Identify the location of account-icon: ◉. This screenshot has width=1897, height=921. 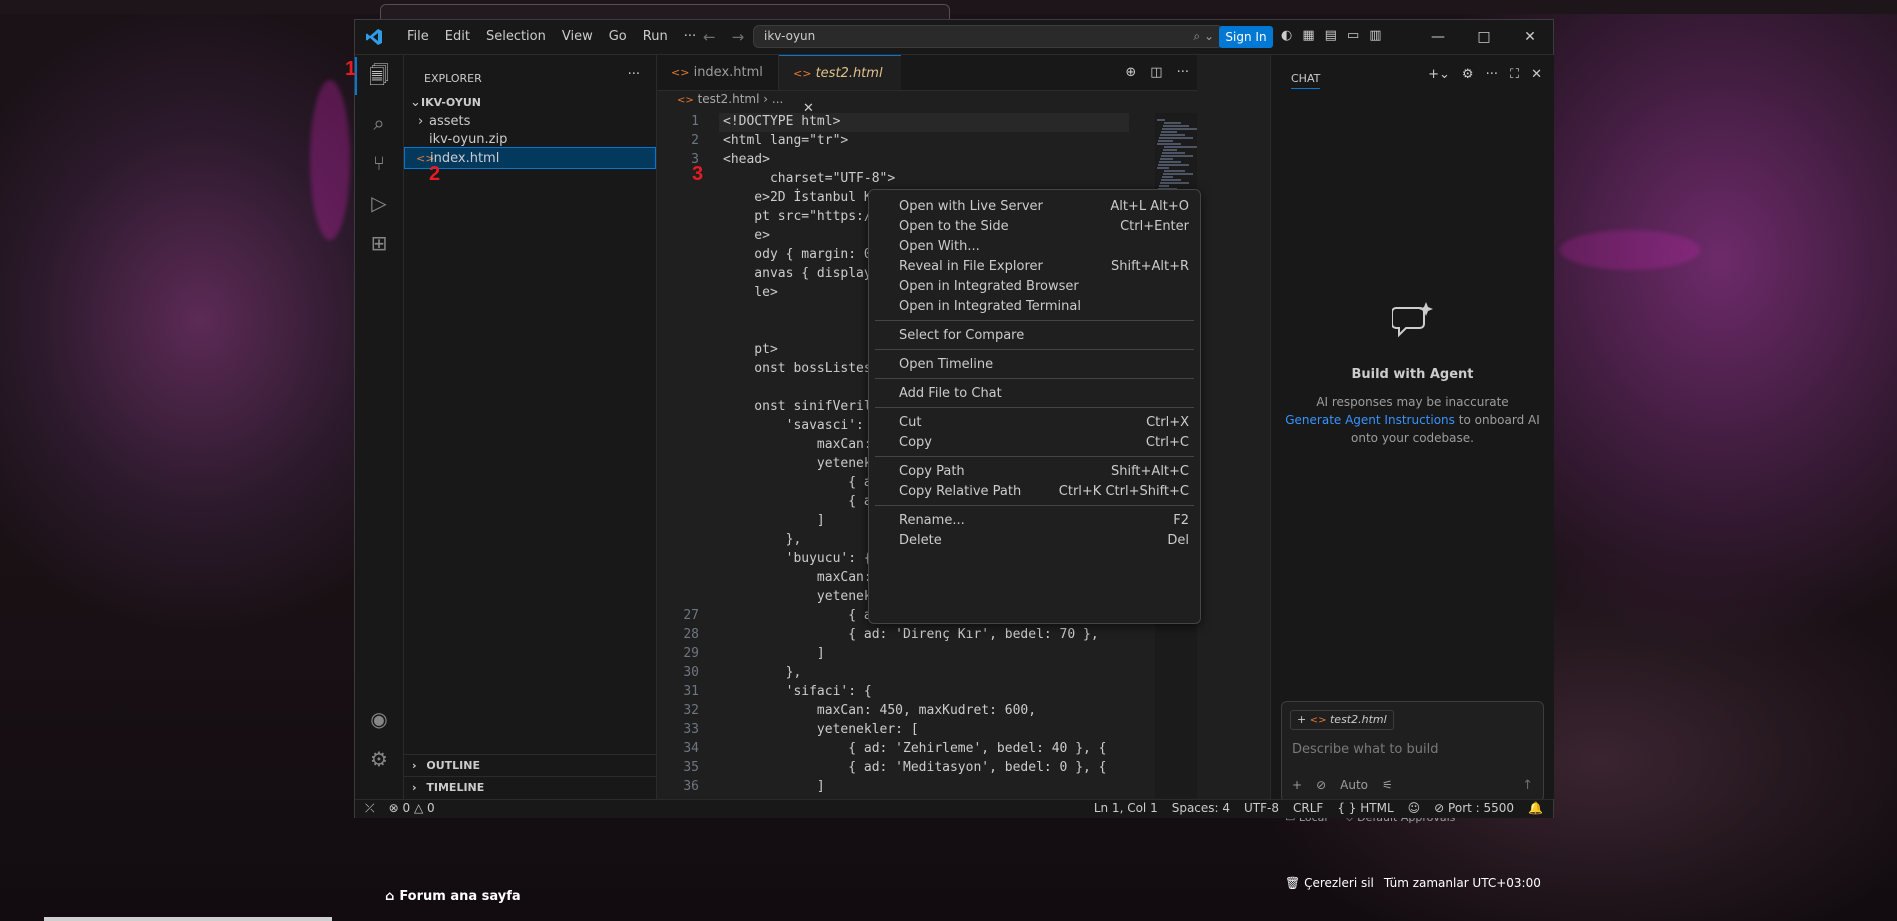
(379, 719).